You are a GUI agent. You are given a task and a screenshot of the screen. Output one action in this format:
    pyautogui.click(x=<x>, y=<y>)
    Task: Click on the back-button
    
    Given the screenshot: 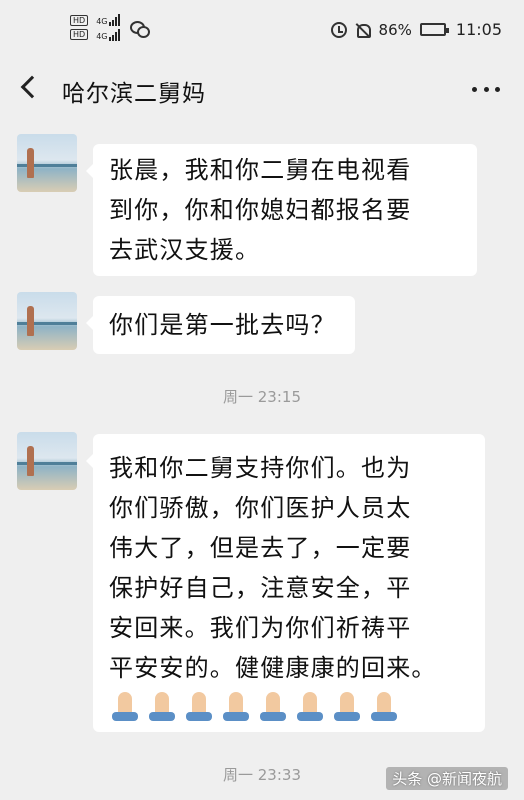 What is the action you would take?
    pyautogui.click(x=32, y=88)
    